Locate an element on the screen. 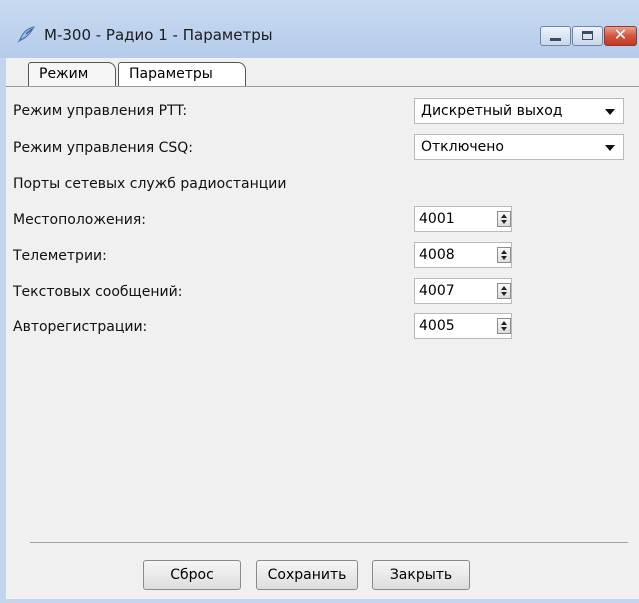 This screenshot has width=639, height=603. telemetry-port-value: 4008 is located at coordinates (437, 255).